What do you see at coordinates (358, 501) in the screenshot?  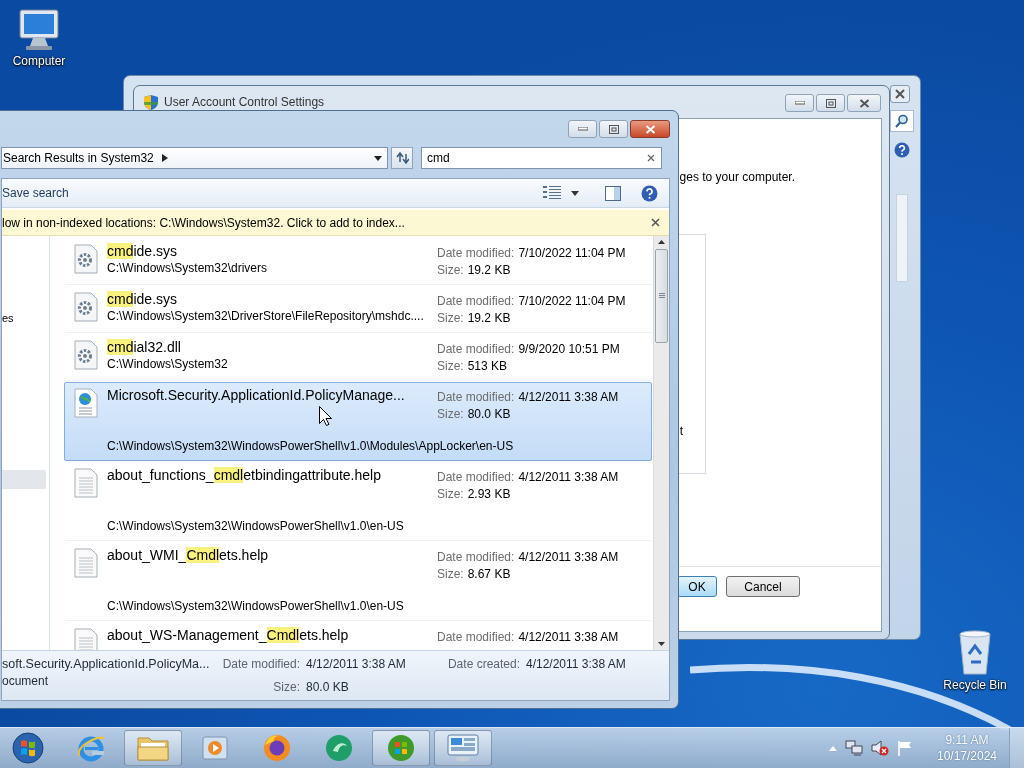 I see `result-row: about_functions_cmdletbindingattribute.help Date modified: 4/12/2011 3:38 AM Size: 2.93 KB C:\Windows\System32\WindowsPowerShell\v1.0\en-US` at bounding box center [358, 501].